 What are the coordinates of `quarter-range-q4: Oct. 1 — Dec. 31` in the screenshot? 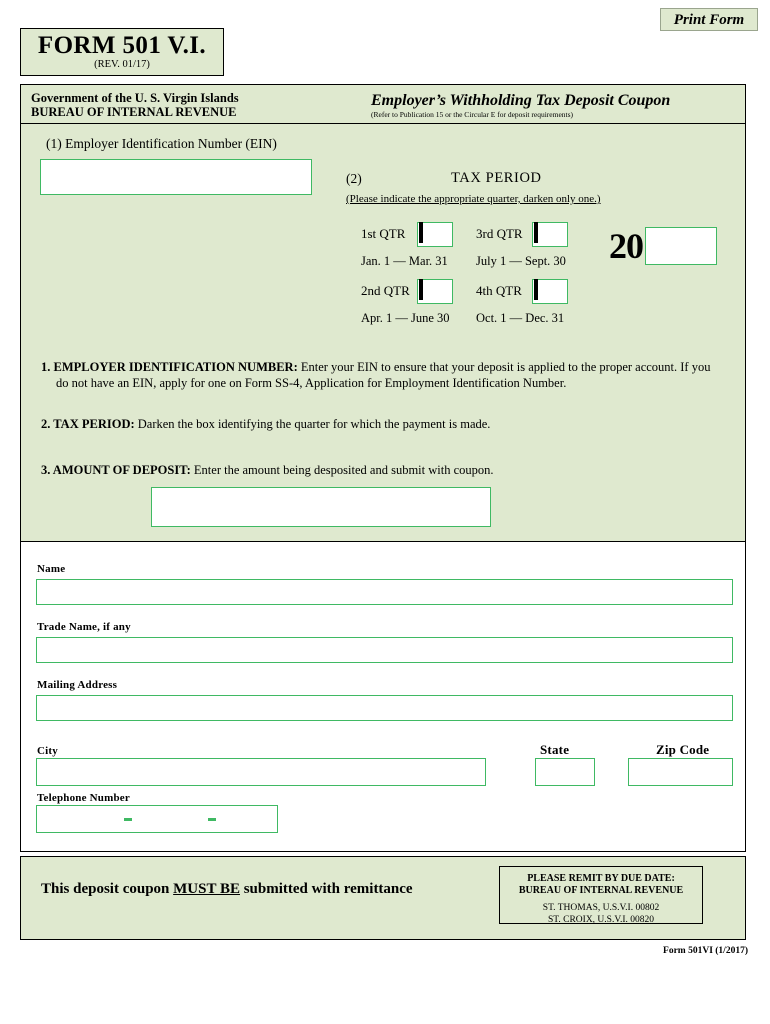 It's located at (520, 318).